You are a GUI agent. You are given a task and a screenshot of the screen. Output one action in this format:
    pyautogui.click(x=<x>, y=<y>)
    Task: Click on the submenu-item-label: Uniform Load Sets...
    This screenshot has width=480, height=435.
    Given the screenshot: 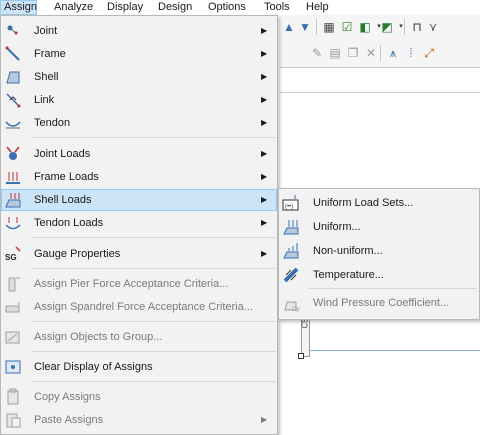 What is the action you would take?
    pyautogui.click(x=363, y=203)
    